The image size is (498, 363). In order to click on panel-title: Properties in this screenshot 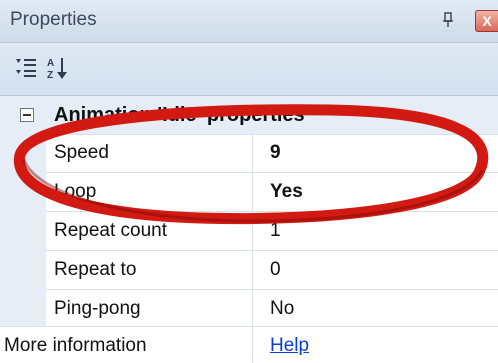, I will do `click(53, 19)`.